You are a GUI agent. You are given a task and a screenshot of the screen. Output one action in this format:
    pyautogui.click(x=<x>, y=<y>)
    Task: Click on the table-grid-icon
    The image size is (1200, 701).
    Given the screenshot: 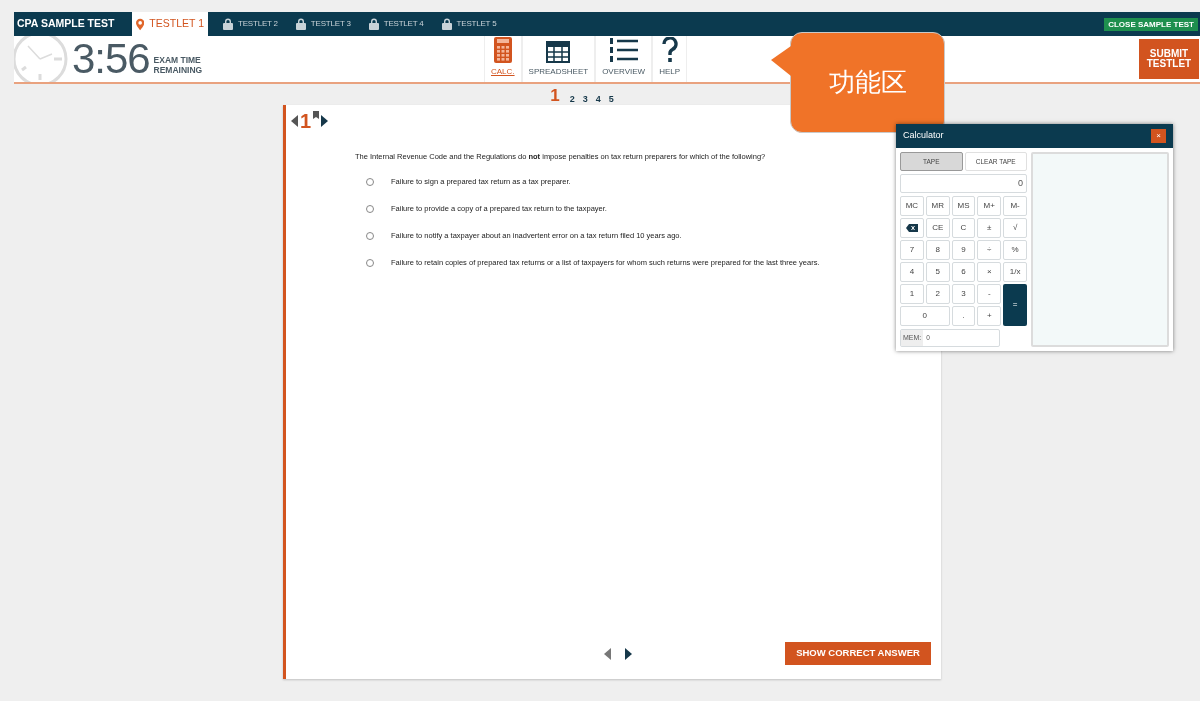 What is the action you would take?
    pyautogui.click(x=558, y=52)
    